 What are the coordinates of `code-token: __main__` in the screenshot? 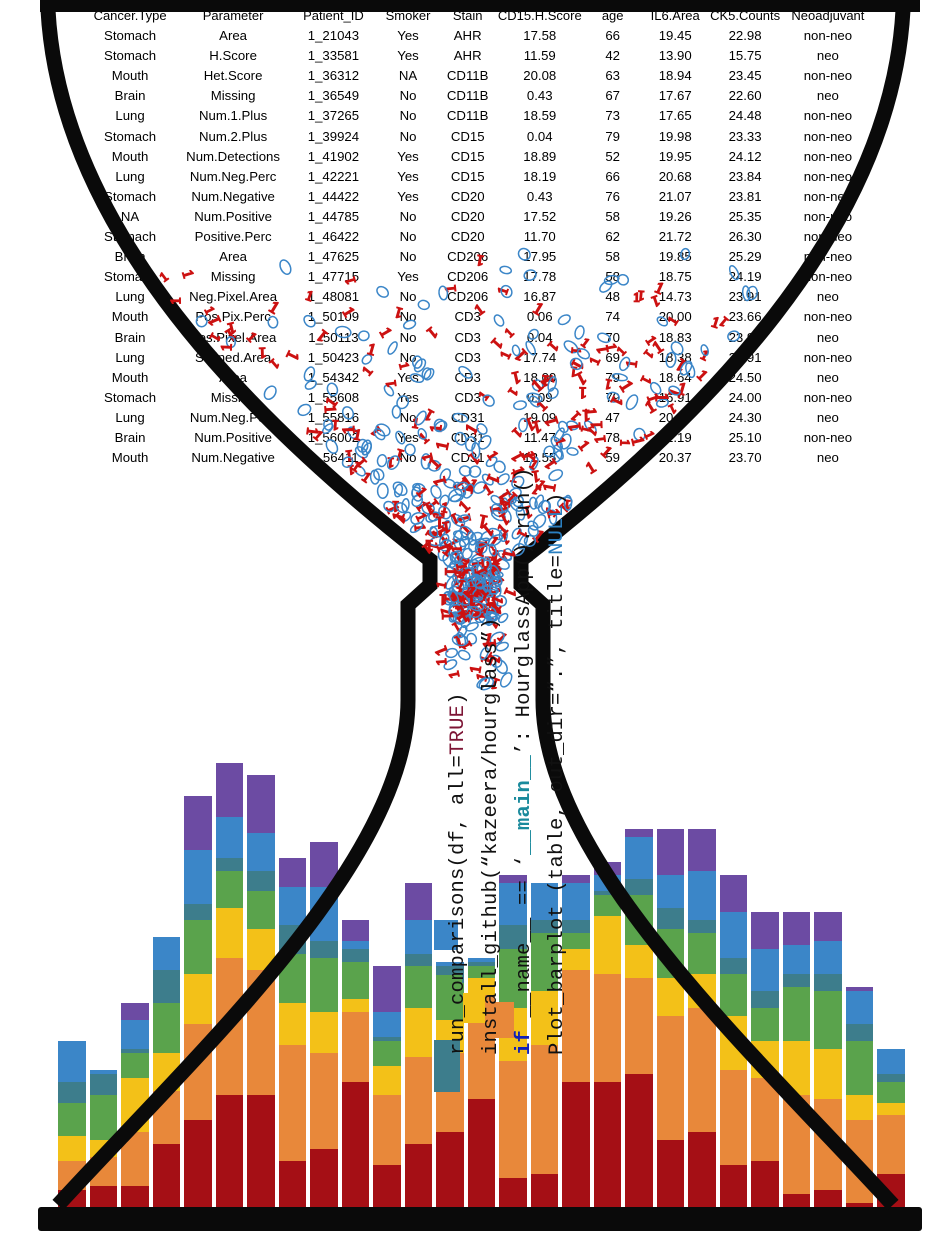 It's located at (524, 804).